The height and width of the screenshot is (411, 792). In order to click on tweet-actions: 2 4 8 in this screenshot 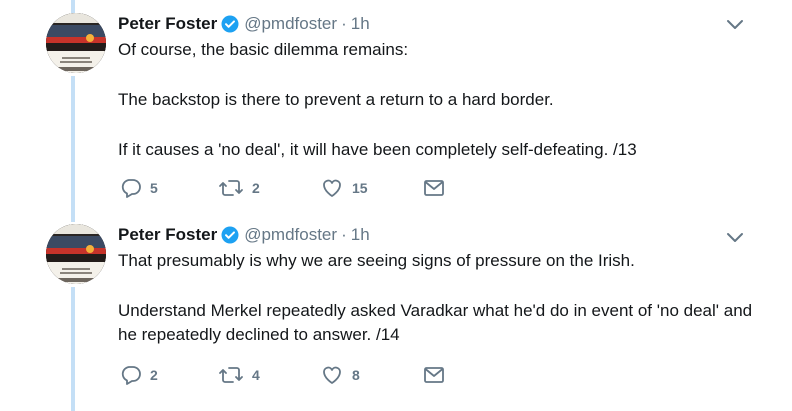, I will do `click(288, 375)`.